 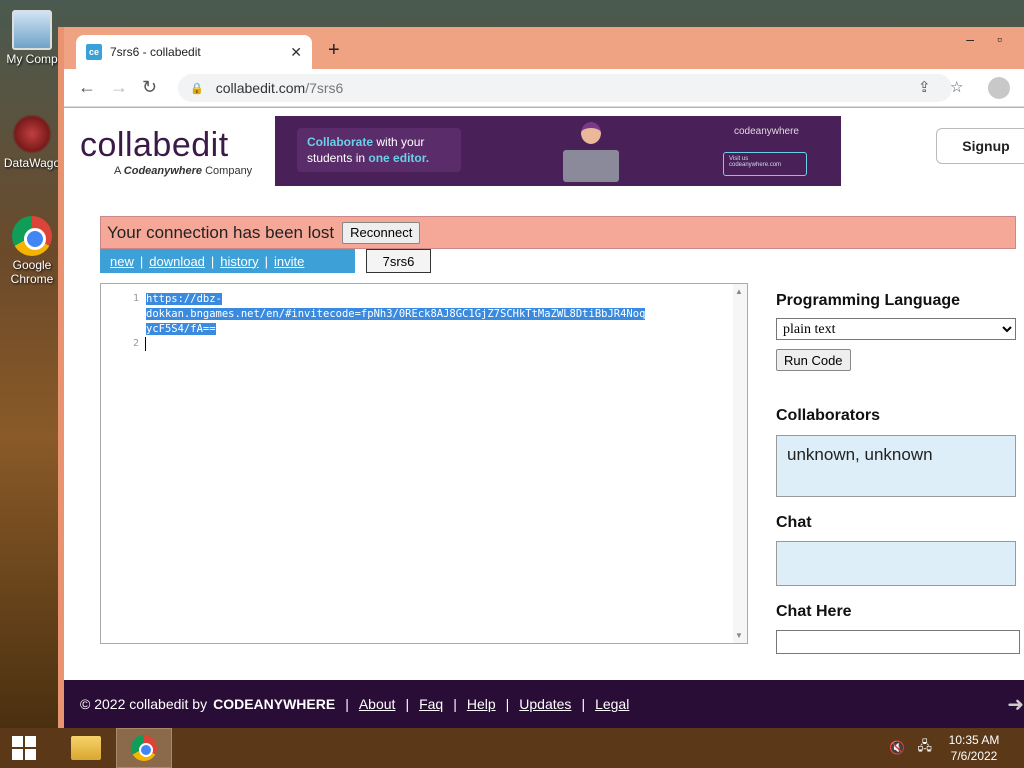 What do you see at coordinates (221, 232) in the screenshot?
I see `connection-message: Your connection has been lost` at bounding box center [221, 232].